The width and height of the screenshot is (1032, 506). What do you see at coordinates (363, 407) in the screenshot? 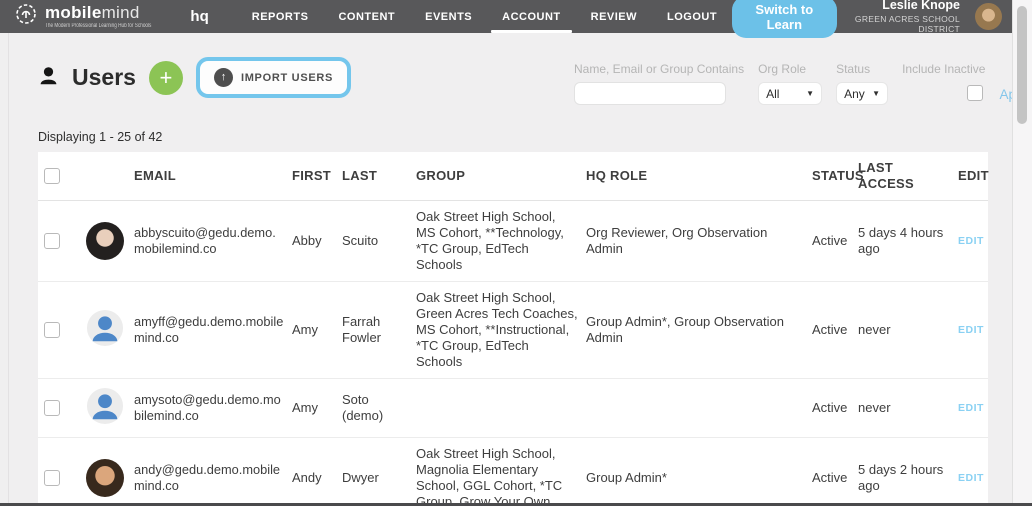
I see `user-last-name: Soto (demo)` at bounding box center [363, 407].